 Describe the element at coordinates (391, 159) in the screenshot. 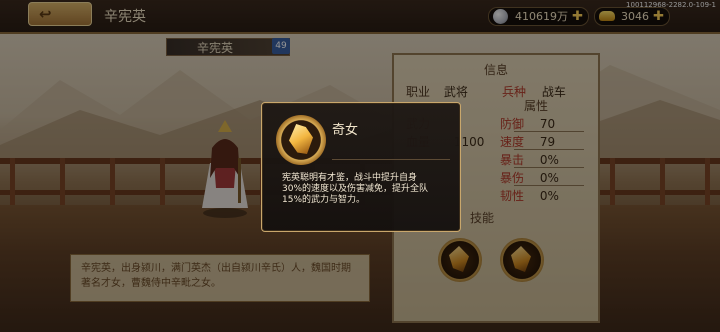

I see `divider` at that location.